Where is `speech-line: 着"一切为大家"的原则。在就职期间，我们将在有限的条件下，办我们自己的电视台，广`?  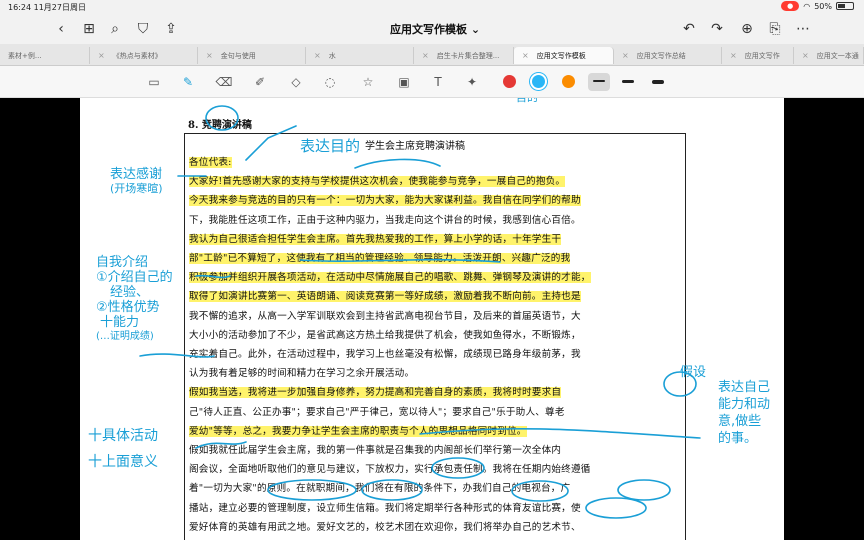 speech-line: 着"一切为大家"的原则。在就职期间，我们将在有限的条件下，办我们自己的电视台，广 is located at coordinates (379, 487).